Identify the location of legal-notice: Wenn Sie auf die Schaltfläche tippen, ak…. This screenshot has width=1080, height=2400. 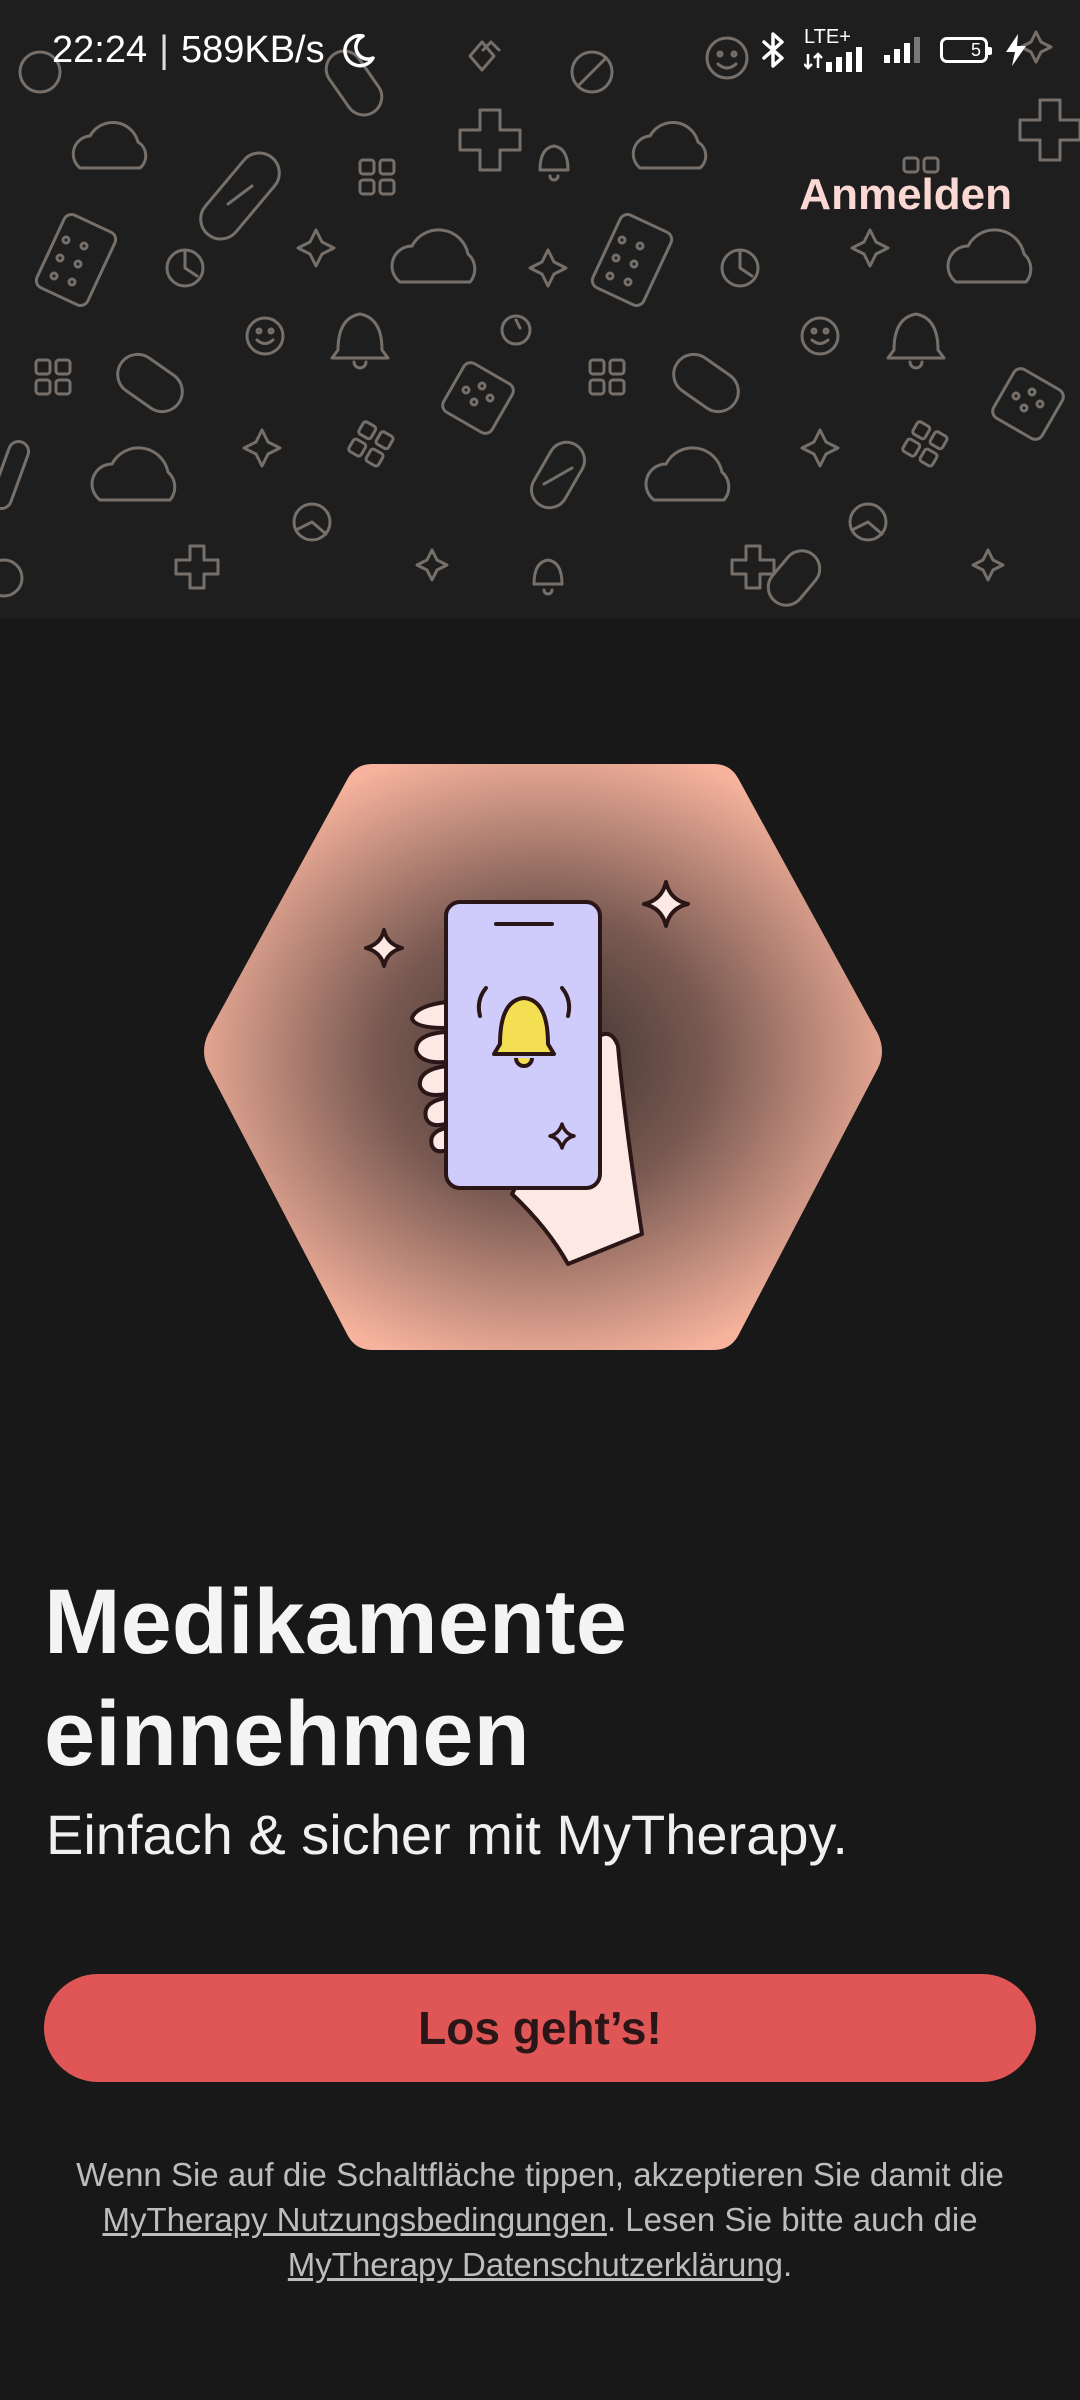
(540, 2219).